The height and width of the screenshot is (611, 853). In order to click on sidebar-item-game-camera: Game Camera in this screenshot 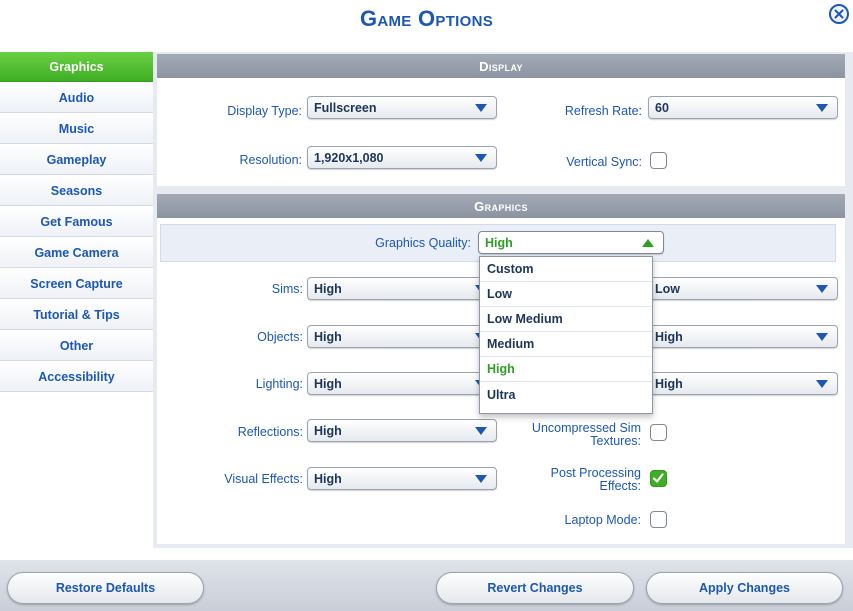, I will do `click(76, 253)`.